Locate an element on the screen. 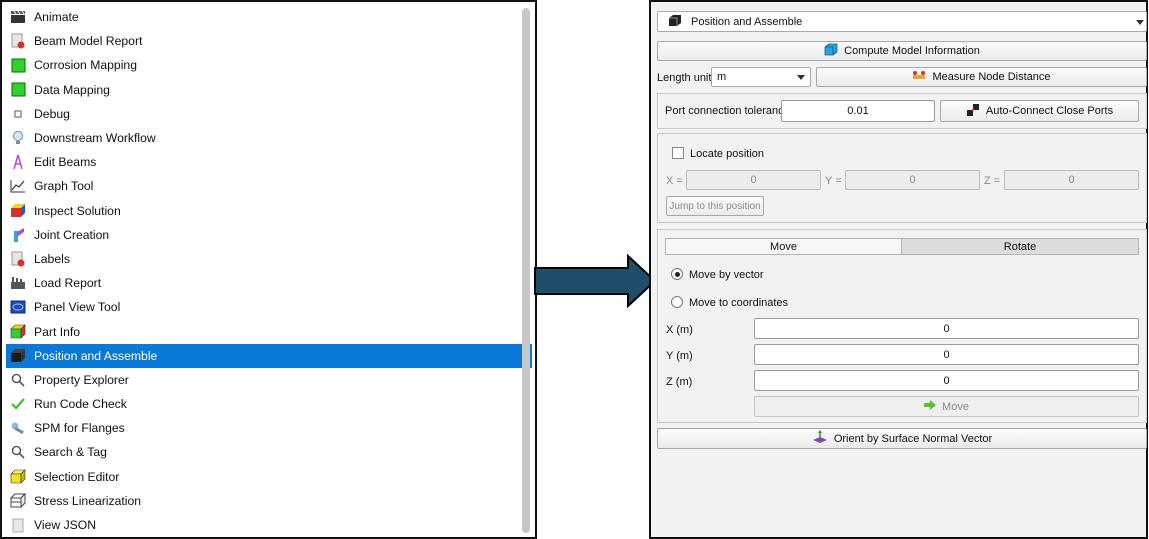  clapperboard-icon is located at coordinates (18, 17).